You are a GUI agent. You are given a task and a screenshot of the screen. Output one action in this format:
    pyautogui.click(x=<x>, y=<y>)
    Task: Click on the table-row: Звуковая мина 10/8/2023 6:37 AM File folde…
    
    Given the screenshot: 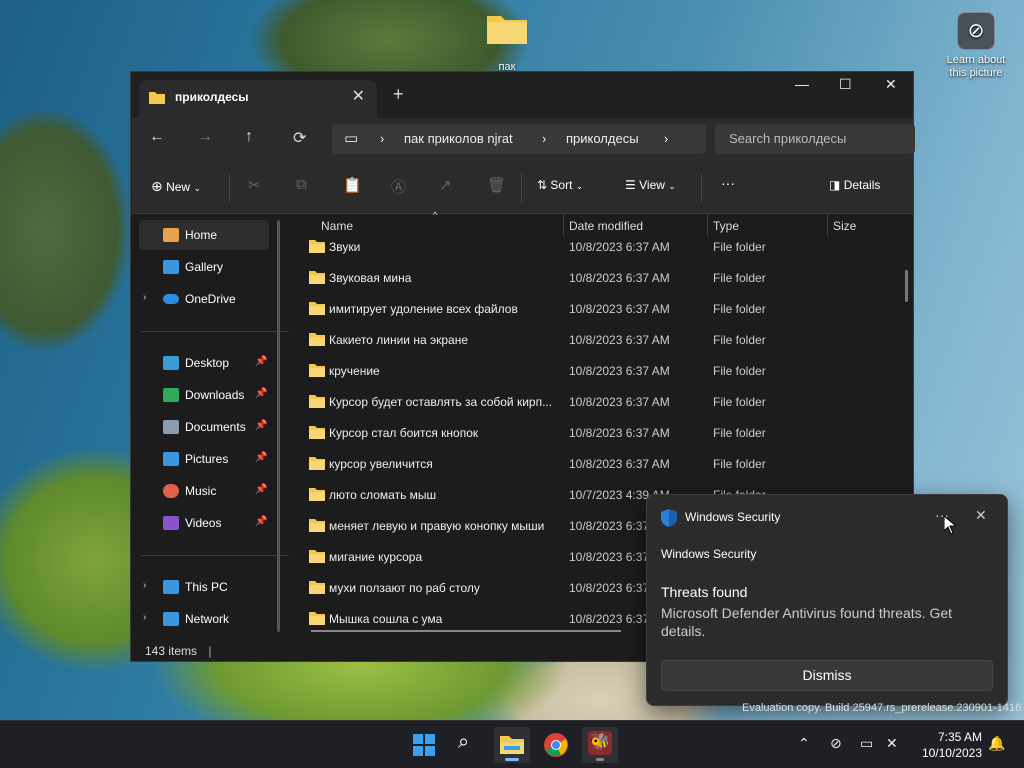 What is the action you would take?
    pyautogui.click(x=594, y=278)
    